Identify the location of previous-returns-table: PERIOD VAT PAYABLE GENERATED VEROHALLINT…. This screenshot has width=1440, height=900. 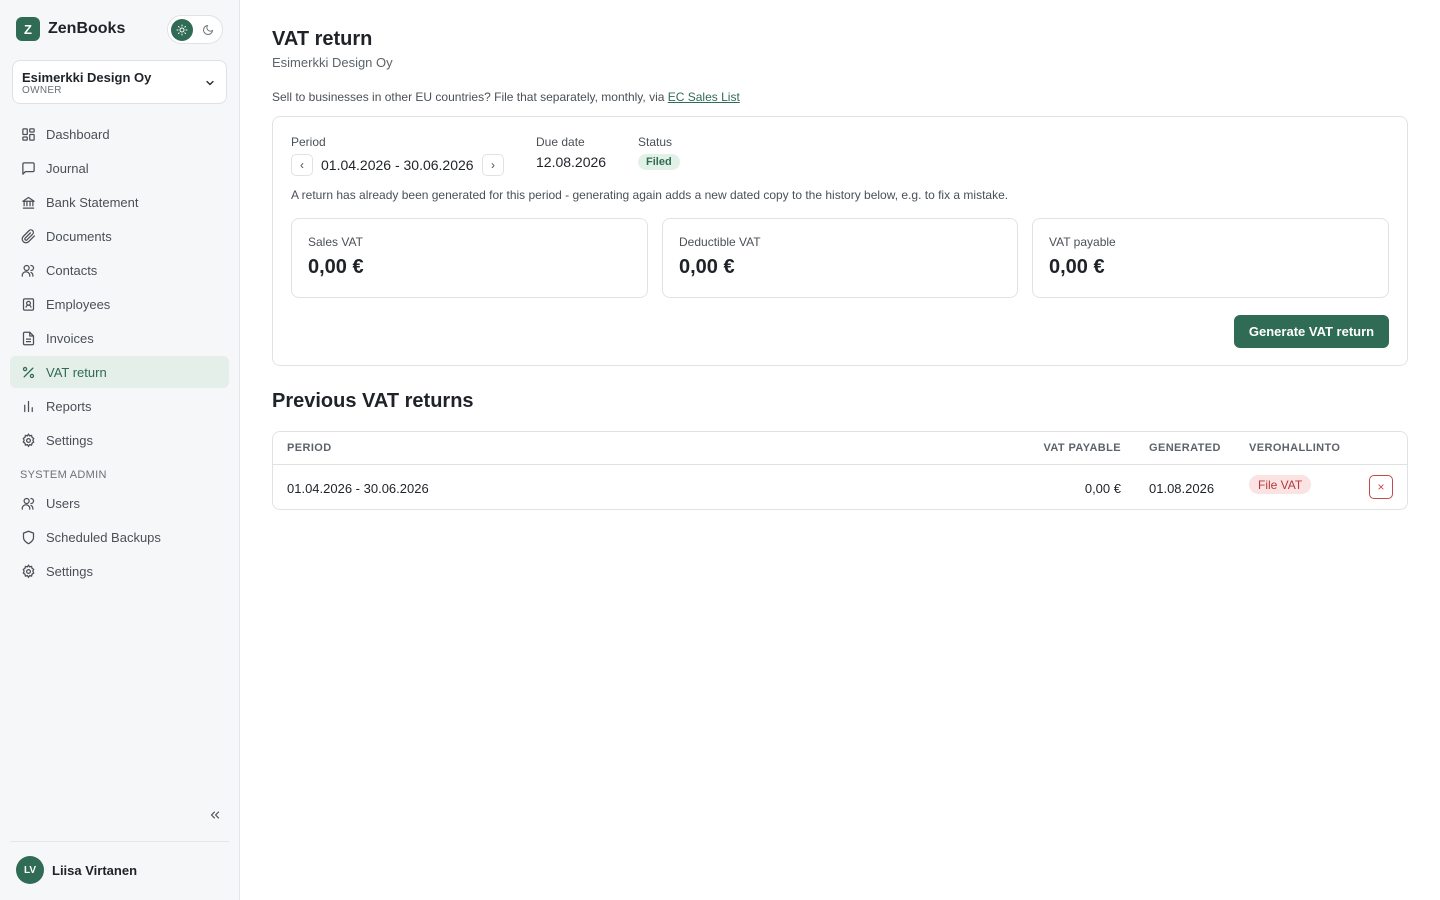
(840, 470).